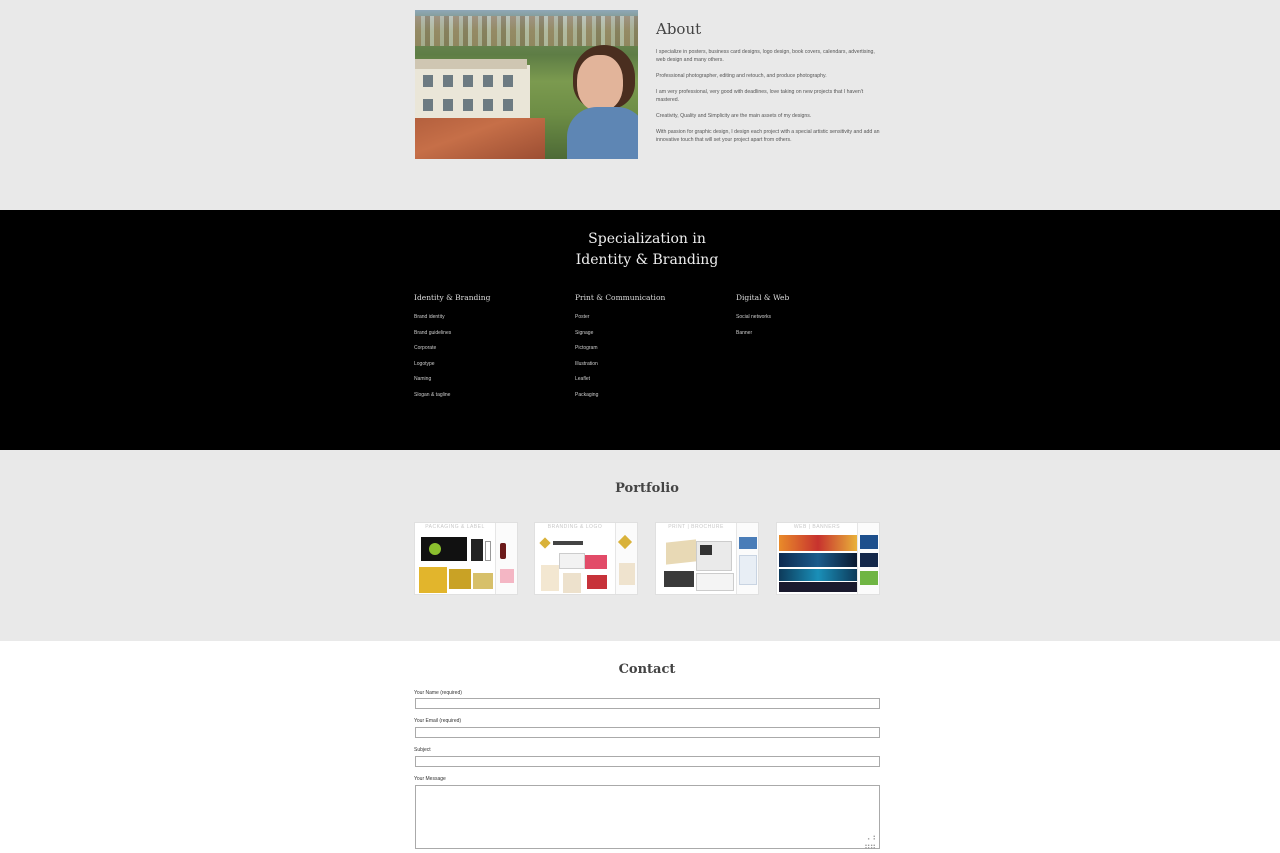 This screenshot has width=1280, height=853. Describe the element at coordinates (754, 317) in the screenshot. I see `spec-item: Social networks` at that location.